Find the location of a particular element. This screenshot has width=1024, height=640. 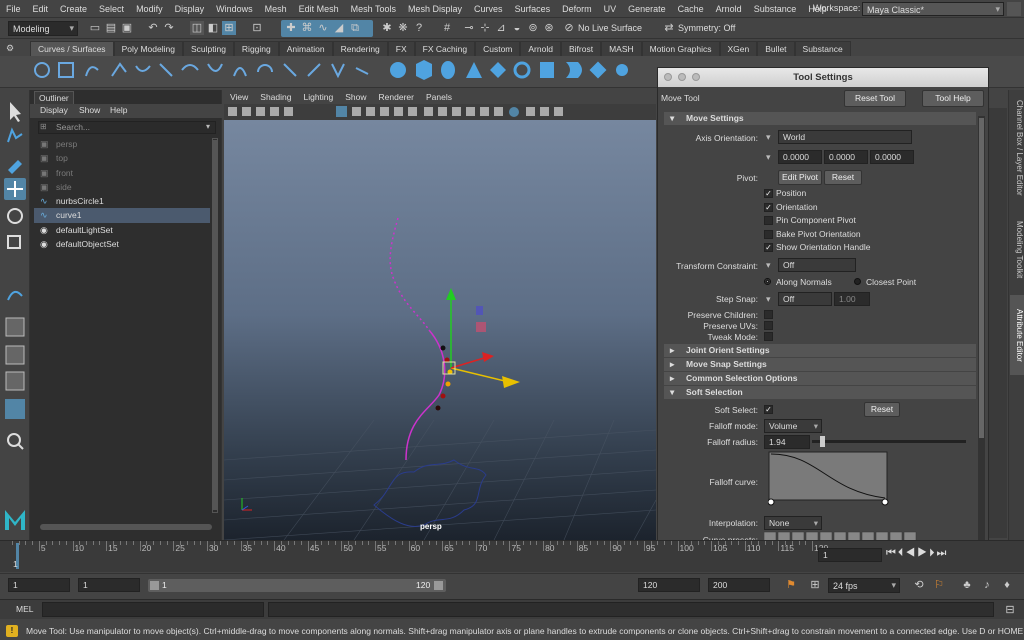

menu-arnold: Arnold is located at coordinates (729, 9).